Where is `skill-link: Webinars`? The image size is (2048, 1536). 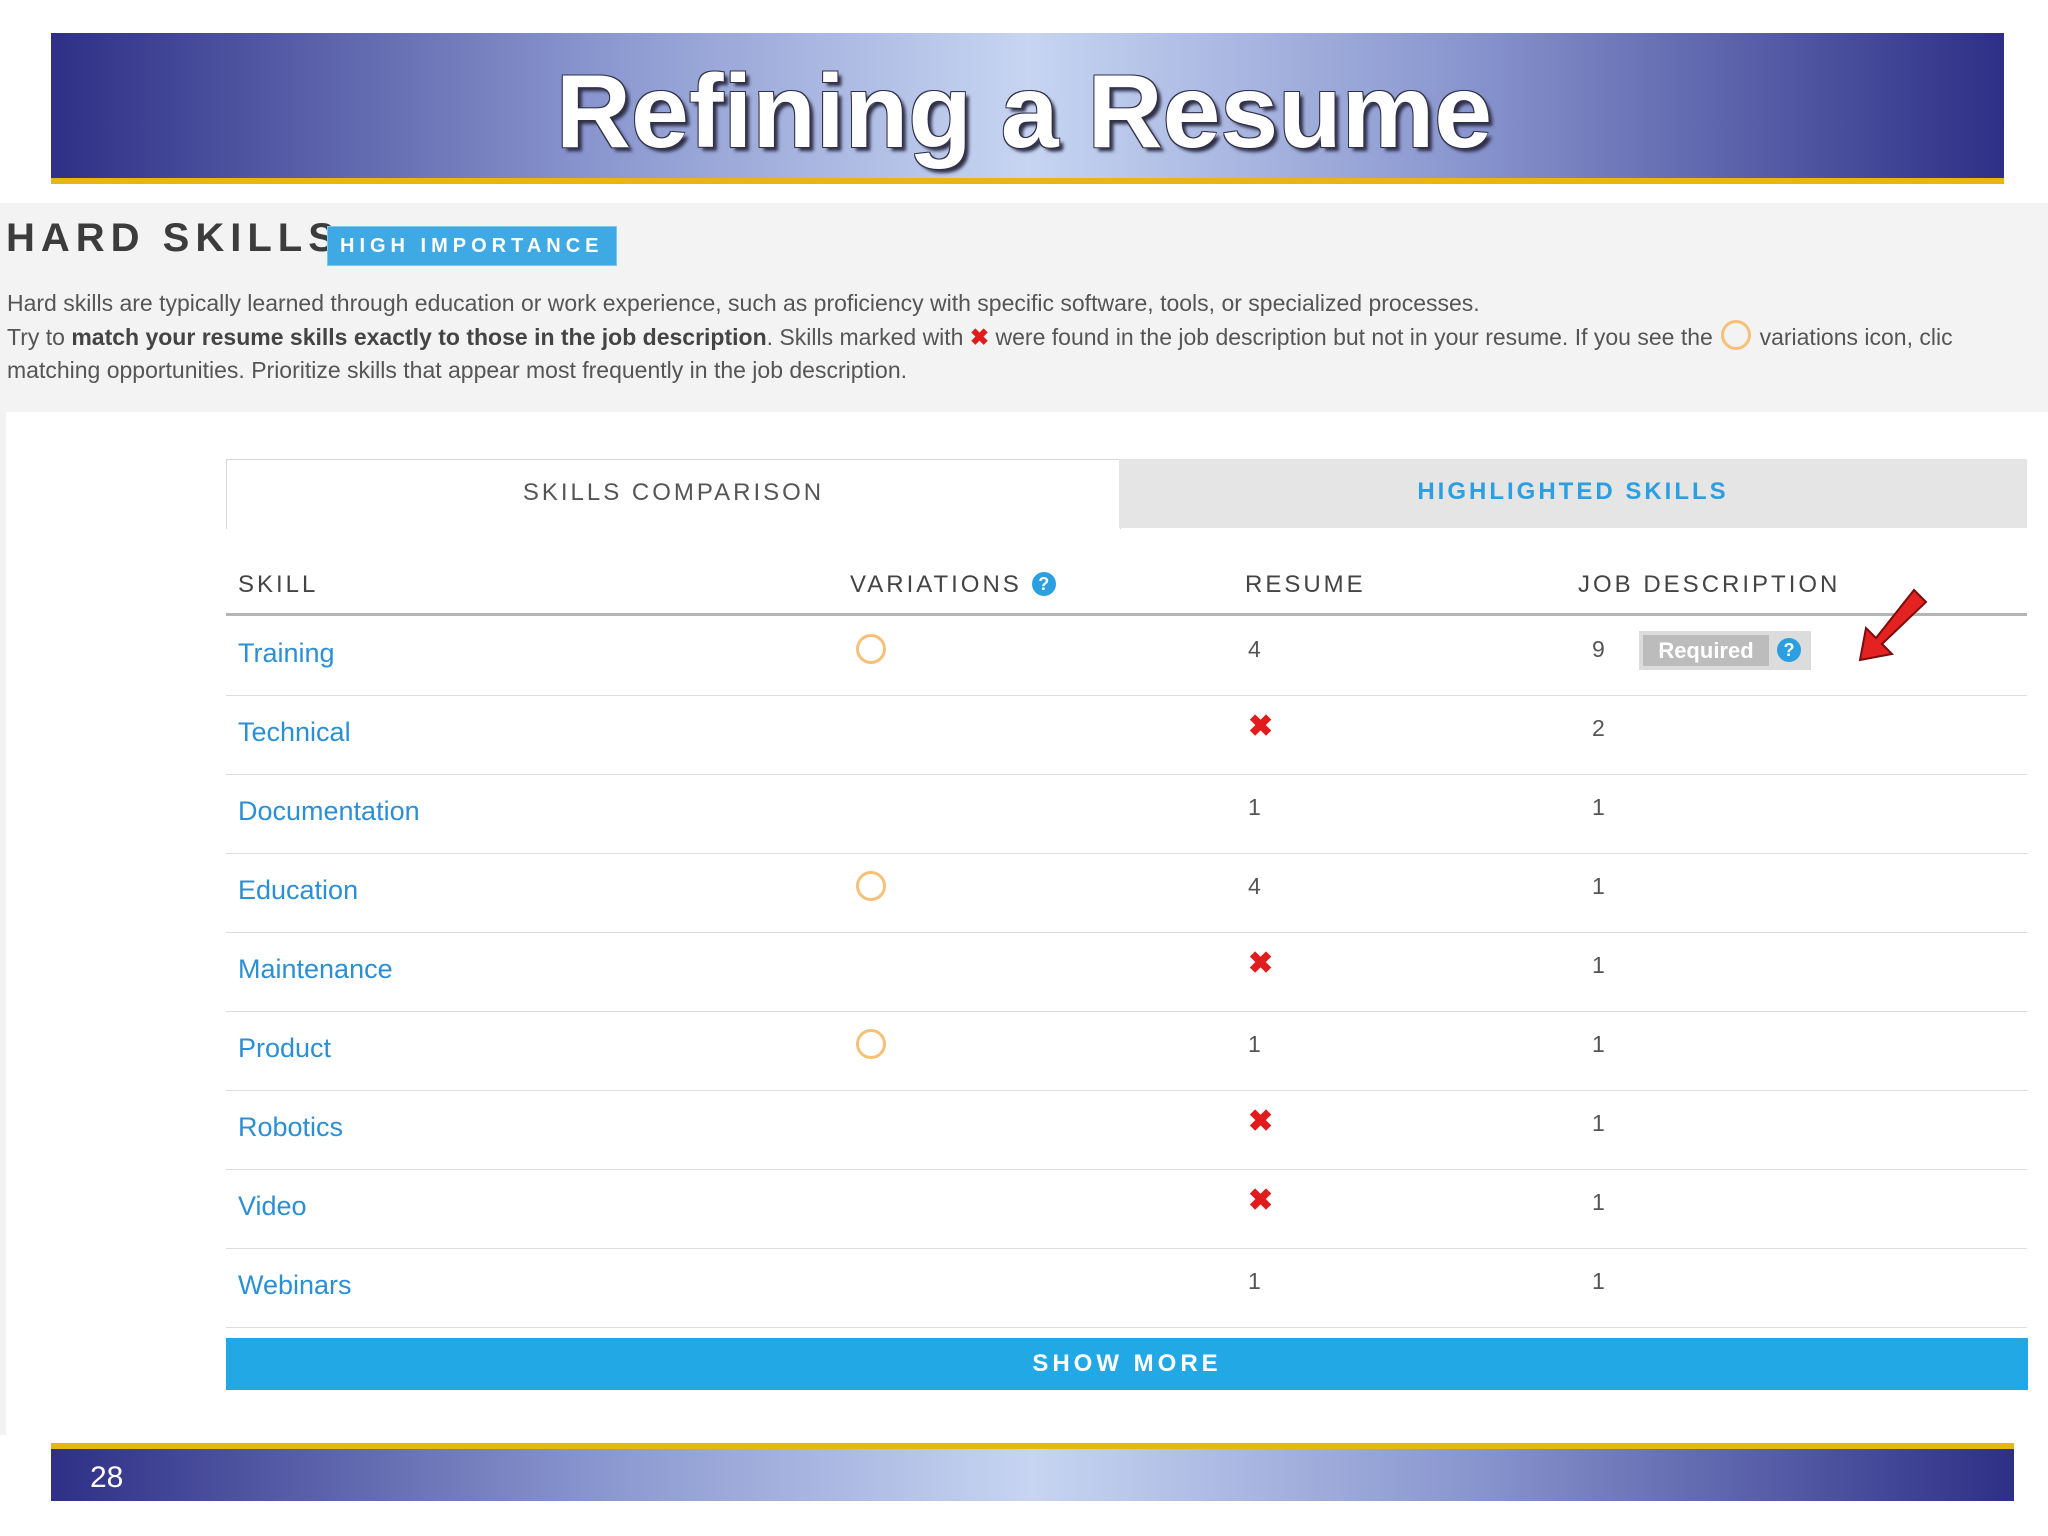 skill-link: Webinars is located at coordinates (295, 1285).